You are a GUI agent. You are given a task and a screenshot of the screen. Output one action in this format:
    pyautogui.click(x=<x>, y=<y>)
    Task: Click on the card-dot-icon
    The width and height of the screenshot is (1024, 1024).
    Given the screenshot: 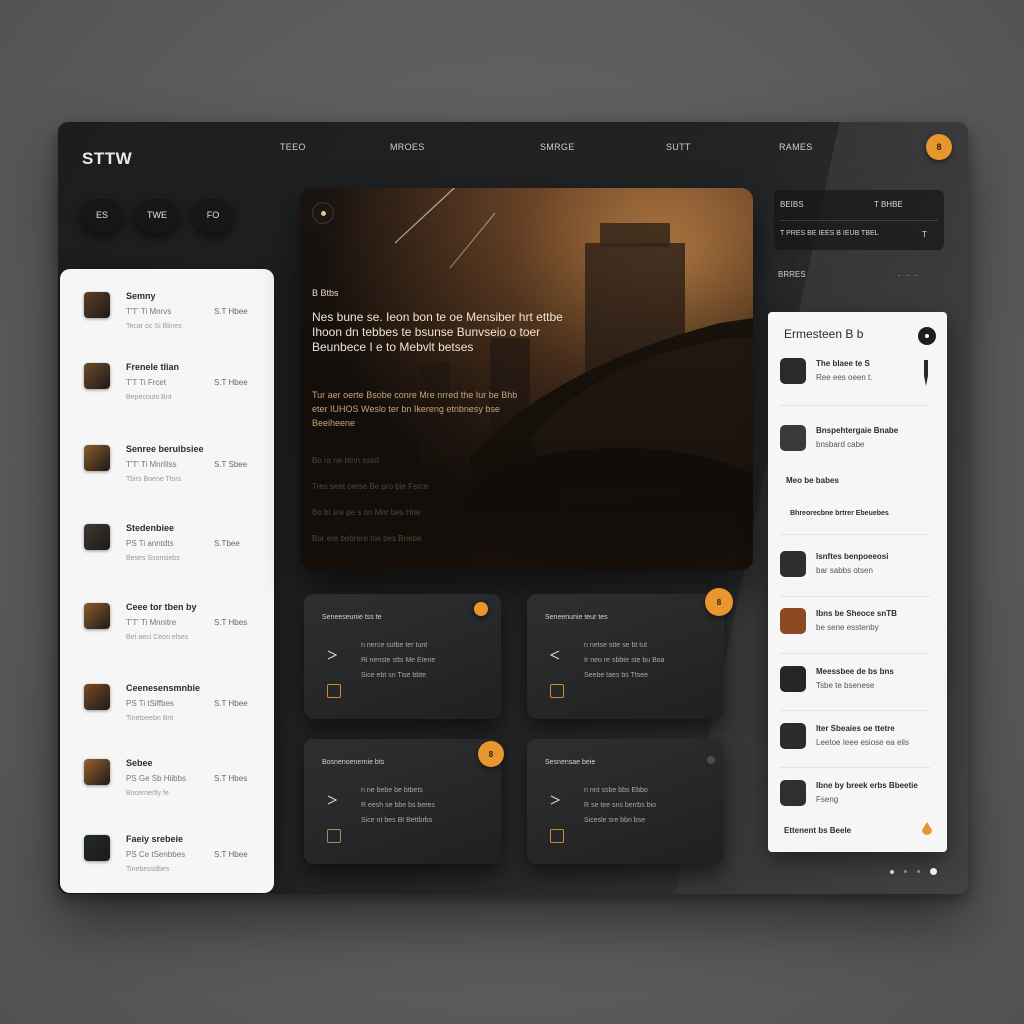 What is the action you would take?
    pyautogui.click(x=711, y=760)
    